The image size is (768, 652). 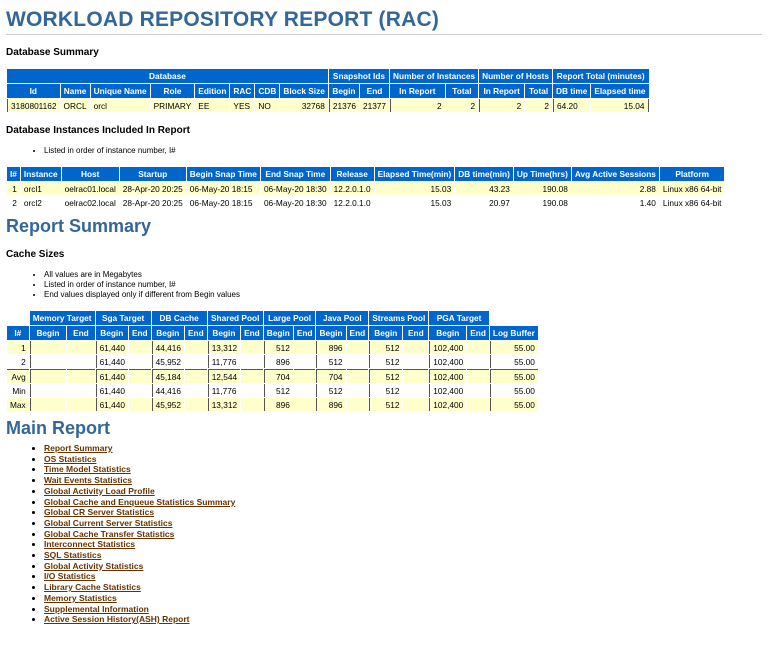 What do you see at coordinates (403, 587) in the screenshot?
I see `list-item: Library Cache Statistics` at bounding box center [403, 587].